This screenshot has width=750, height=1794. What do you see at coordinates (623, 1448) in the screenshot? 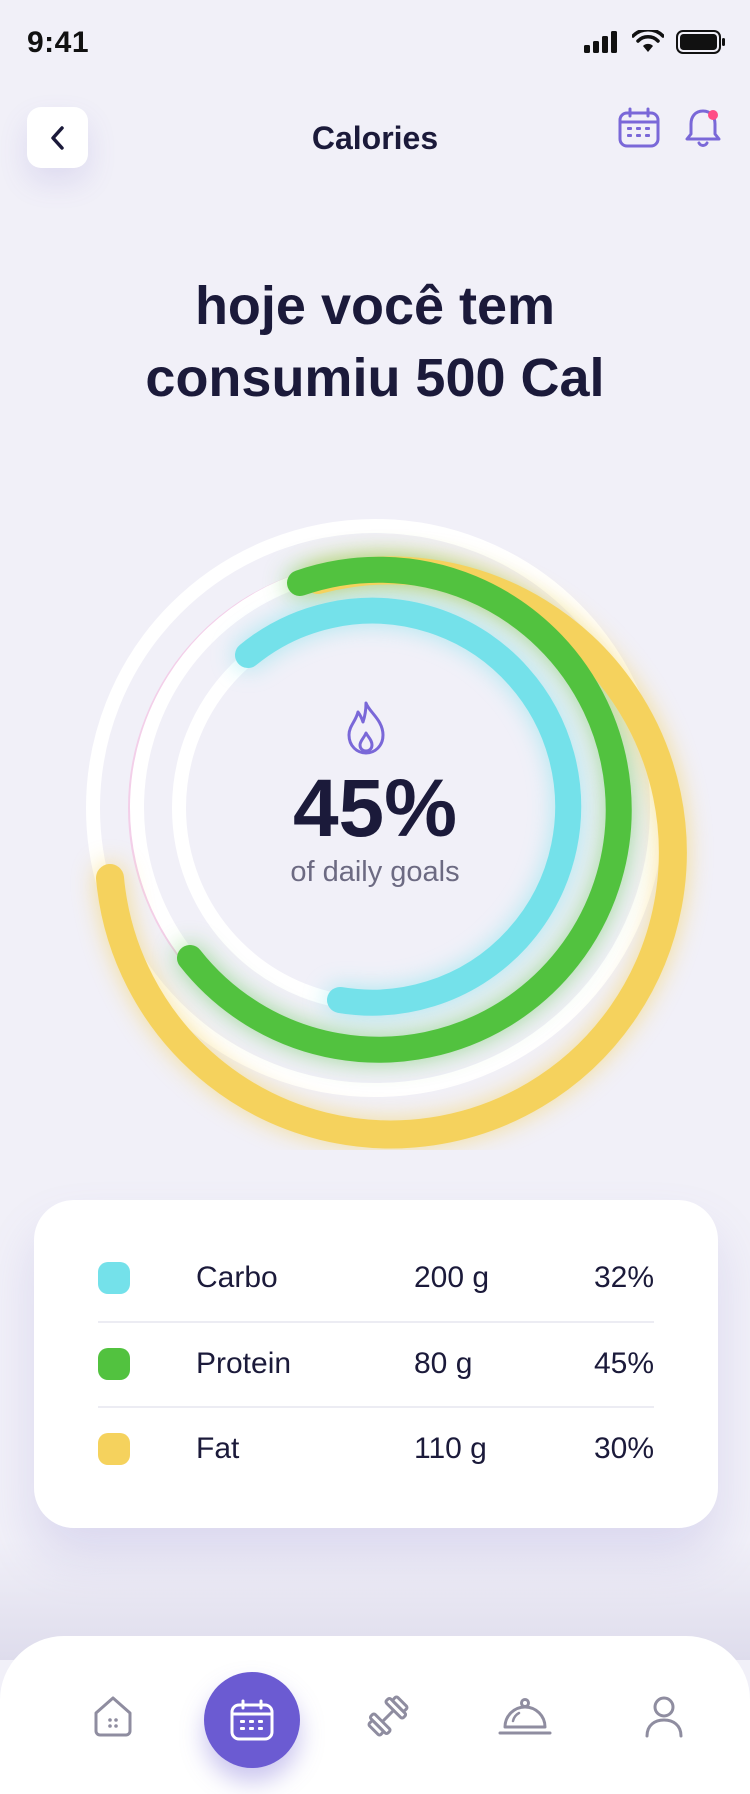
I see `macro-percent: 30%` at bounding box center [623, 1448].